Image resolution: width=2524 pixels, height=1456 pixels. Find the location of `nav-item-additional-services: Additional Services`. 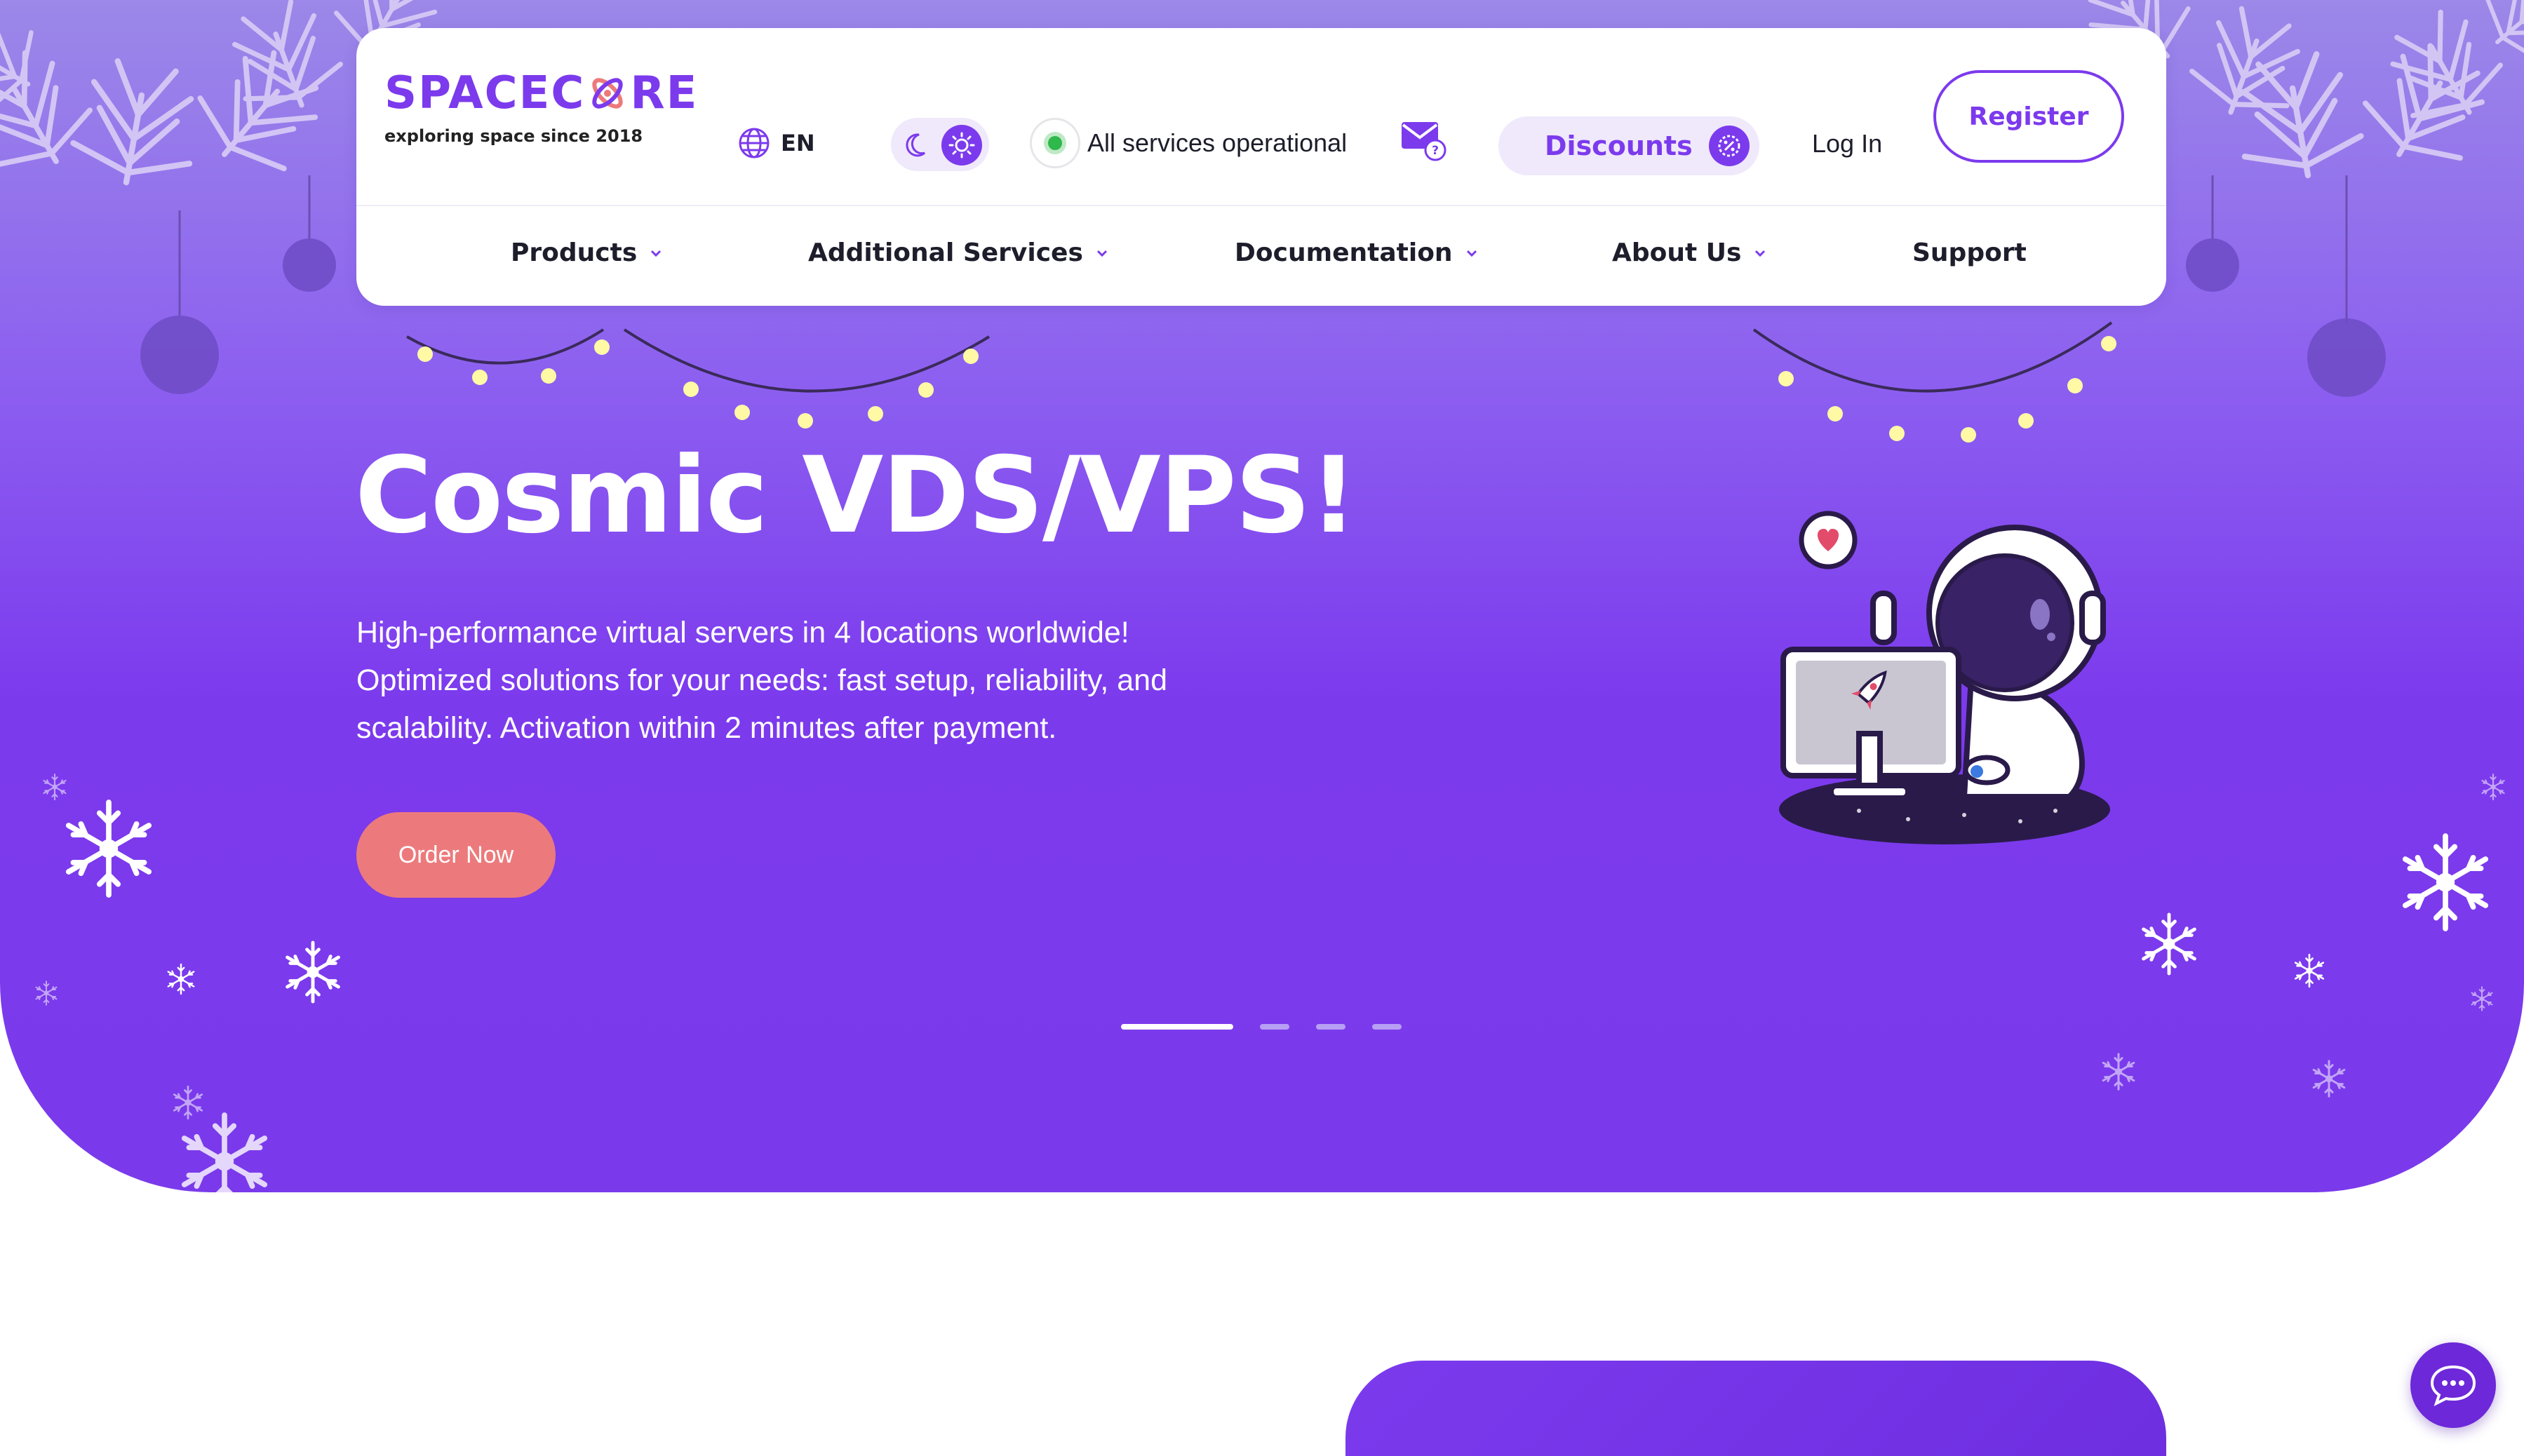

nav-item-additional-services: Additional Services is located at coordinates (958, 252).